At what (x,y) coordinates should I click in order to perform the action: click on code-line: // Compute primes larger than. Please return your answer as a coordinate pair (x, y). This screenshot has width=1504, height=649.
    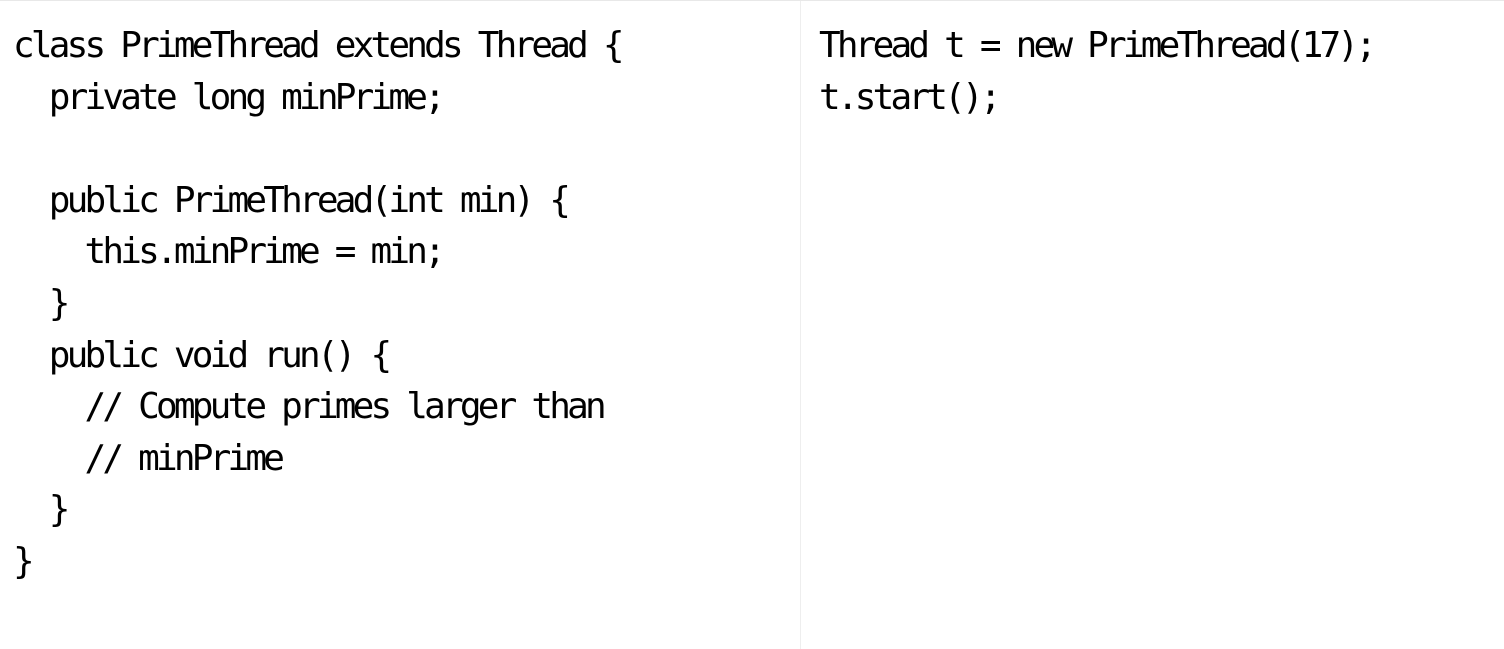
    Looking at the image, I should click on (309, 407).